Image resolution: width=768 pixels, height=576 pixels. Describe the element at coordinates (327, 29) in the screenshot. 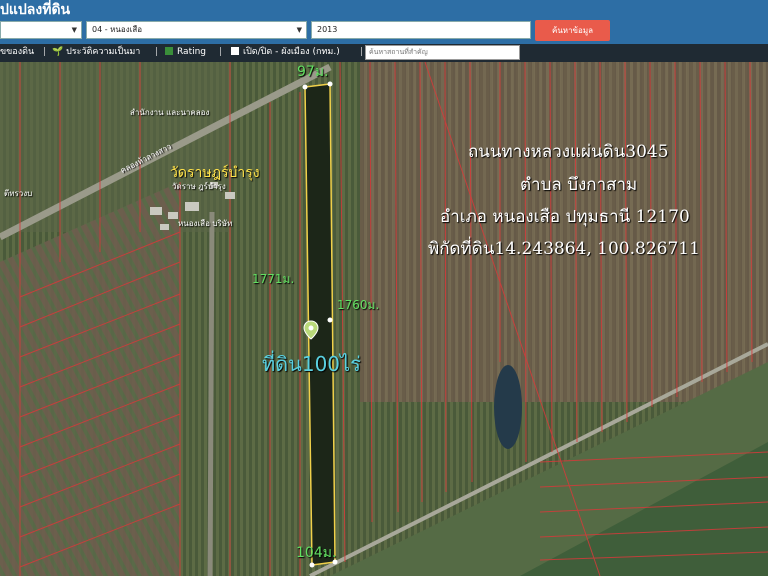

I see `year-input-value: 2013` at that location.